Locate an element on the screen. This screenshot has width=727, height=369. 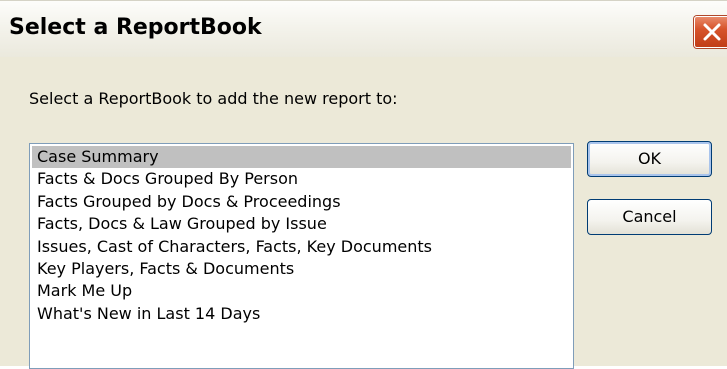
reportbook-list-item: What's New in Last 14 Days is located at coordinates (301, 314).